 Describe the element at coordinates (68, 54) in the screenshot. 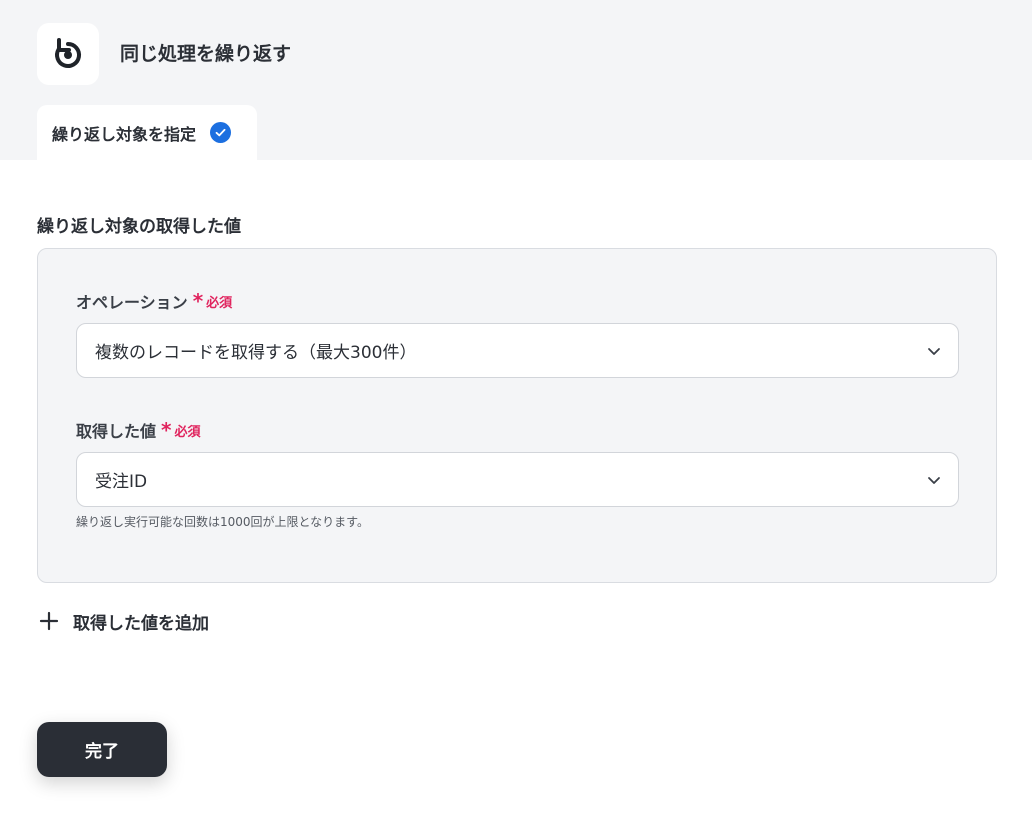

I see `rotate-icon` at that location.